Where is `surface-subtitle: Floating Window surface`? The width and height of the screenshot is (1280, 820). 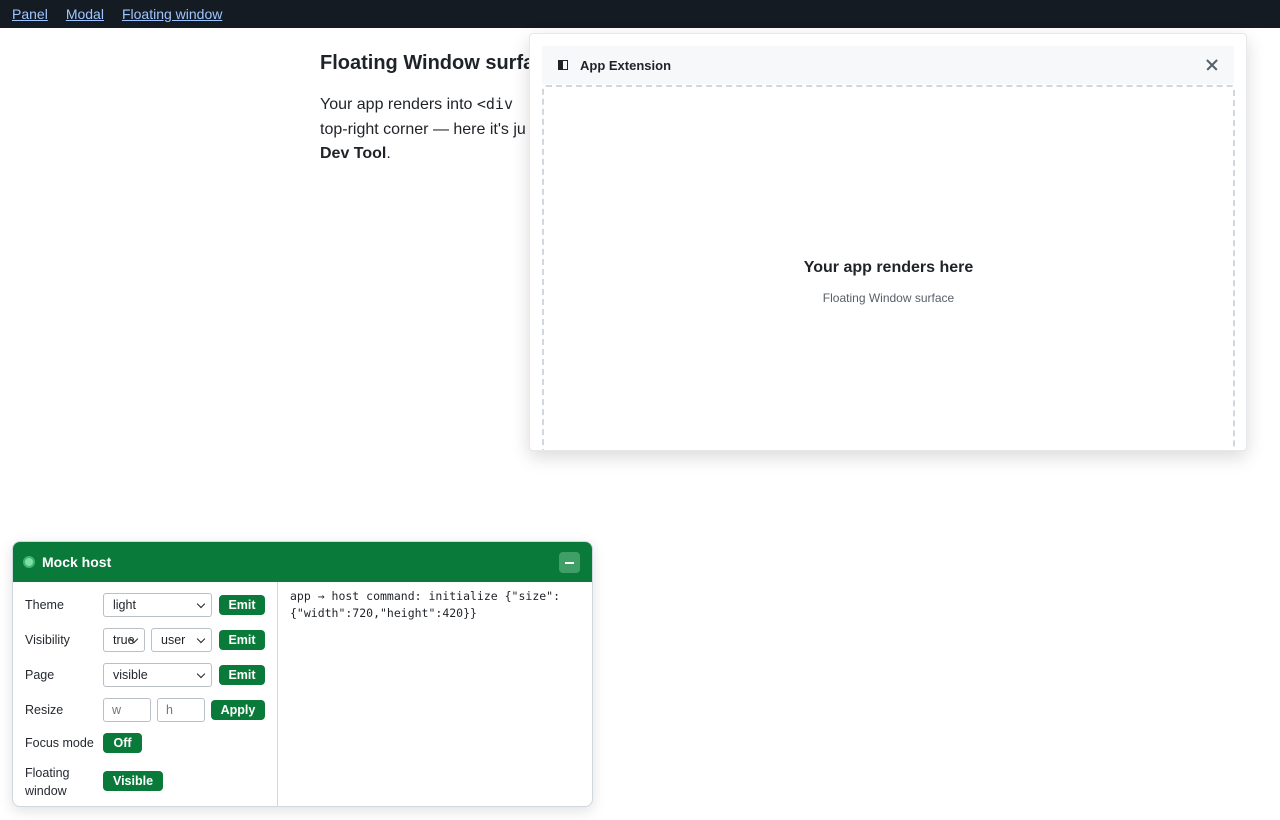
surface-subtitle: Floating Window surface is located at coordinates (888, 298).